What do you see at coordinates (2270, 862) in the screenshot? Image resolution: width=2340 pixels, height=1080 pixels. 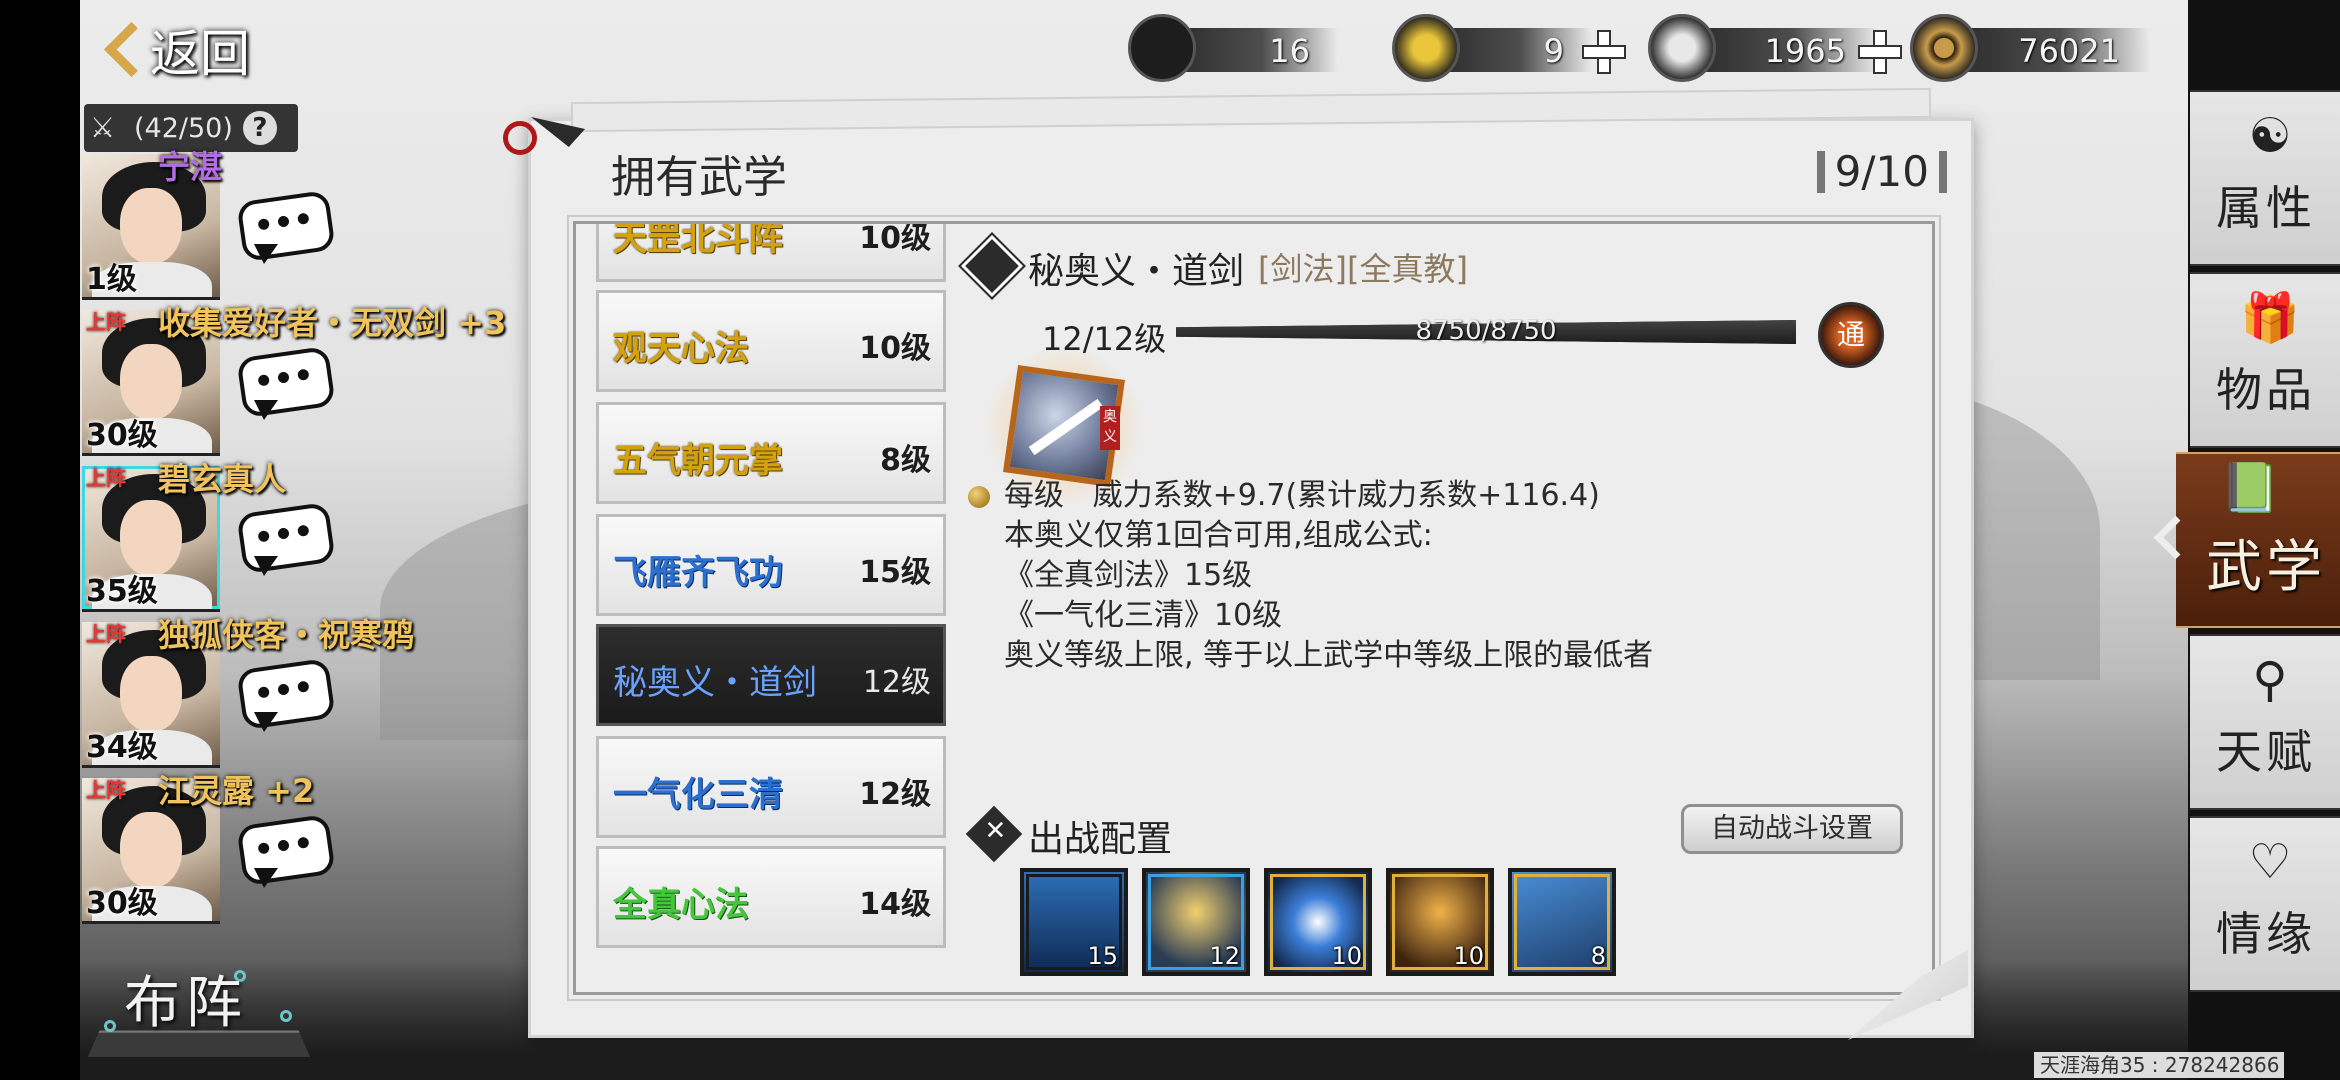 I see `heart-knot-icon: ♡` at bounding box center [2270, 862].